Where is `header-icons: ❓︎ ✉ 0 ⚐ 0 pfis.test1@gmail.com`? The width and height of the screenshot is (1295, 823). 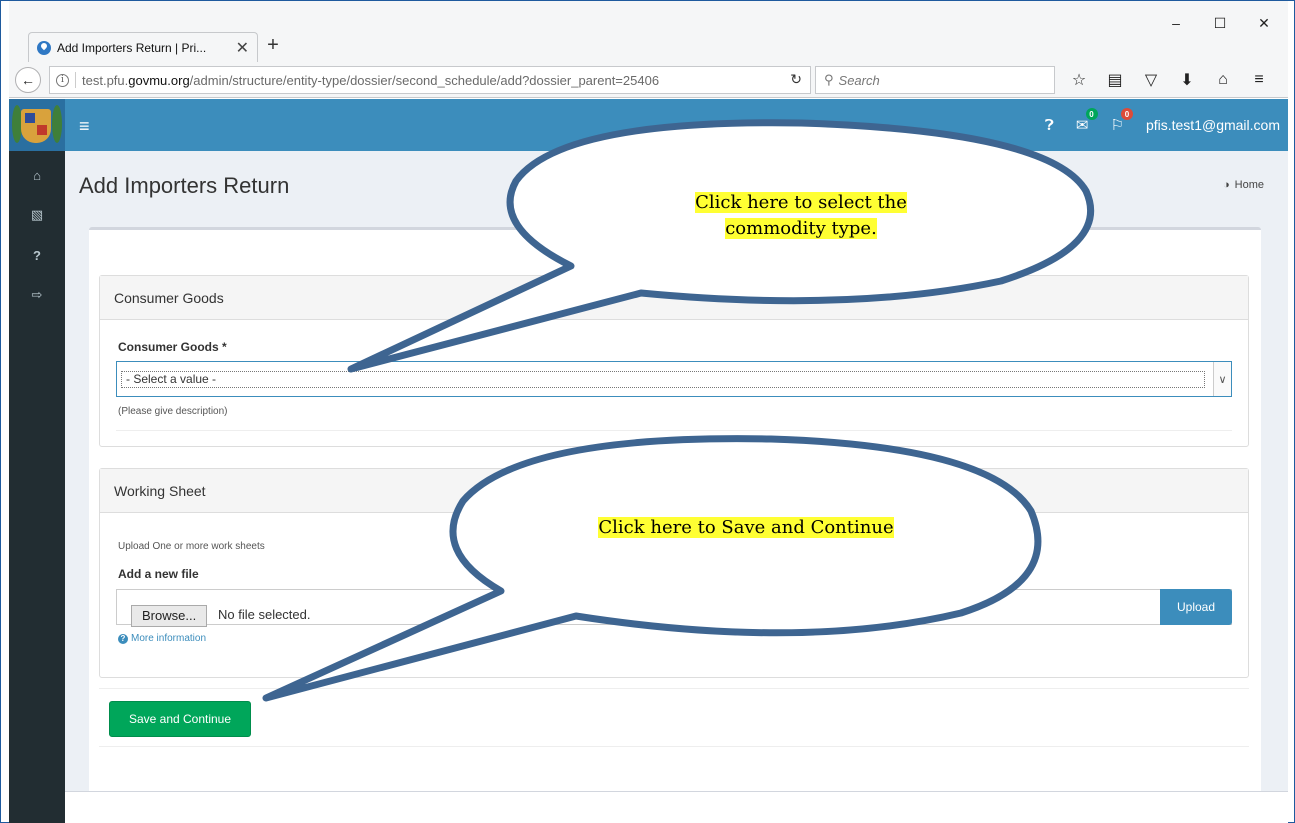
header-icons: ❓︎ ✉ 0 ⚐ 0 pfis.test1@gmail.com is located at coordinates (1166, 125).